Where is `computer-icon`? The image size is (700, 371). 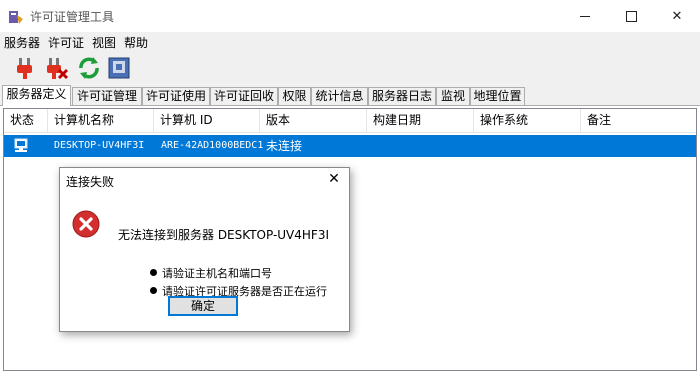
computer-icon is located at coordinates (21, 145).